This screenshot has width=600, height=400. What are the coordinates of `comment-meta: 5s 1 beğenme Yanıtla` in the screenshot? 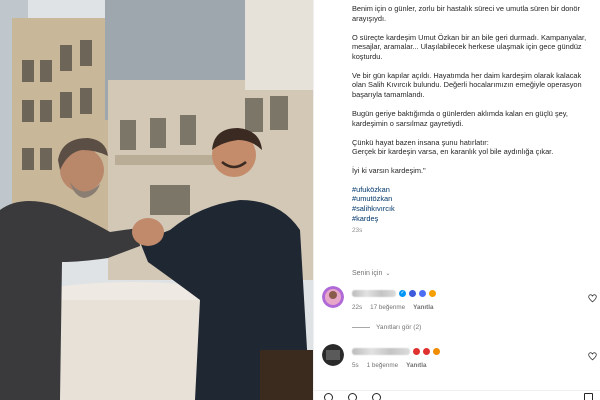 It's located at (467, 365).